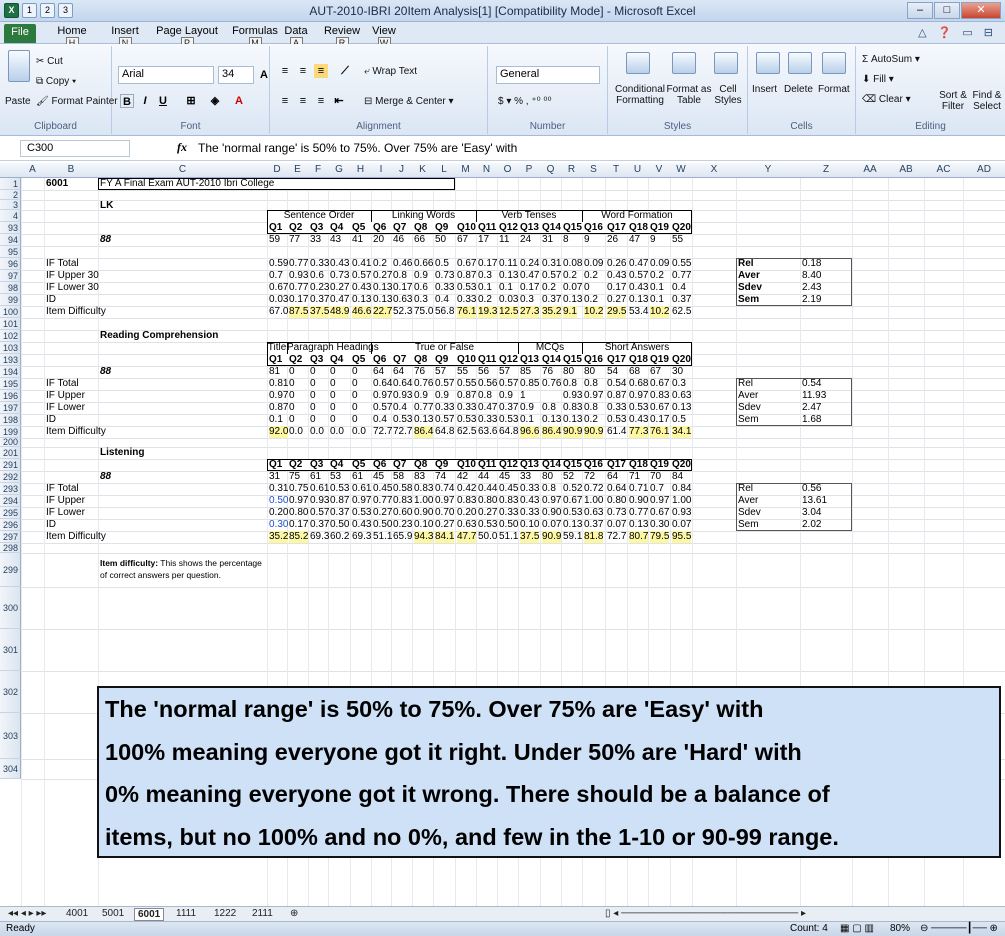  I want to click on difficulty-value: 52.3, so click(402, 312).